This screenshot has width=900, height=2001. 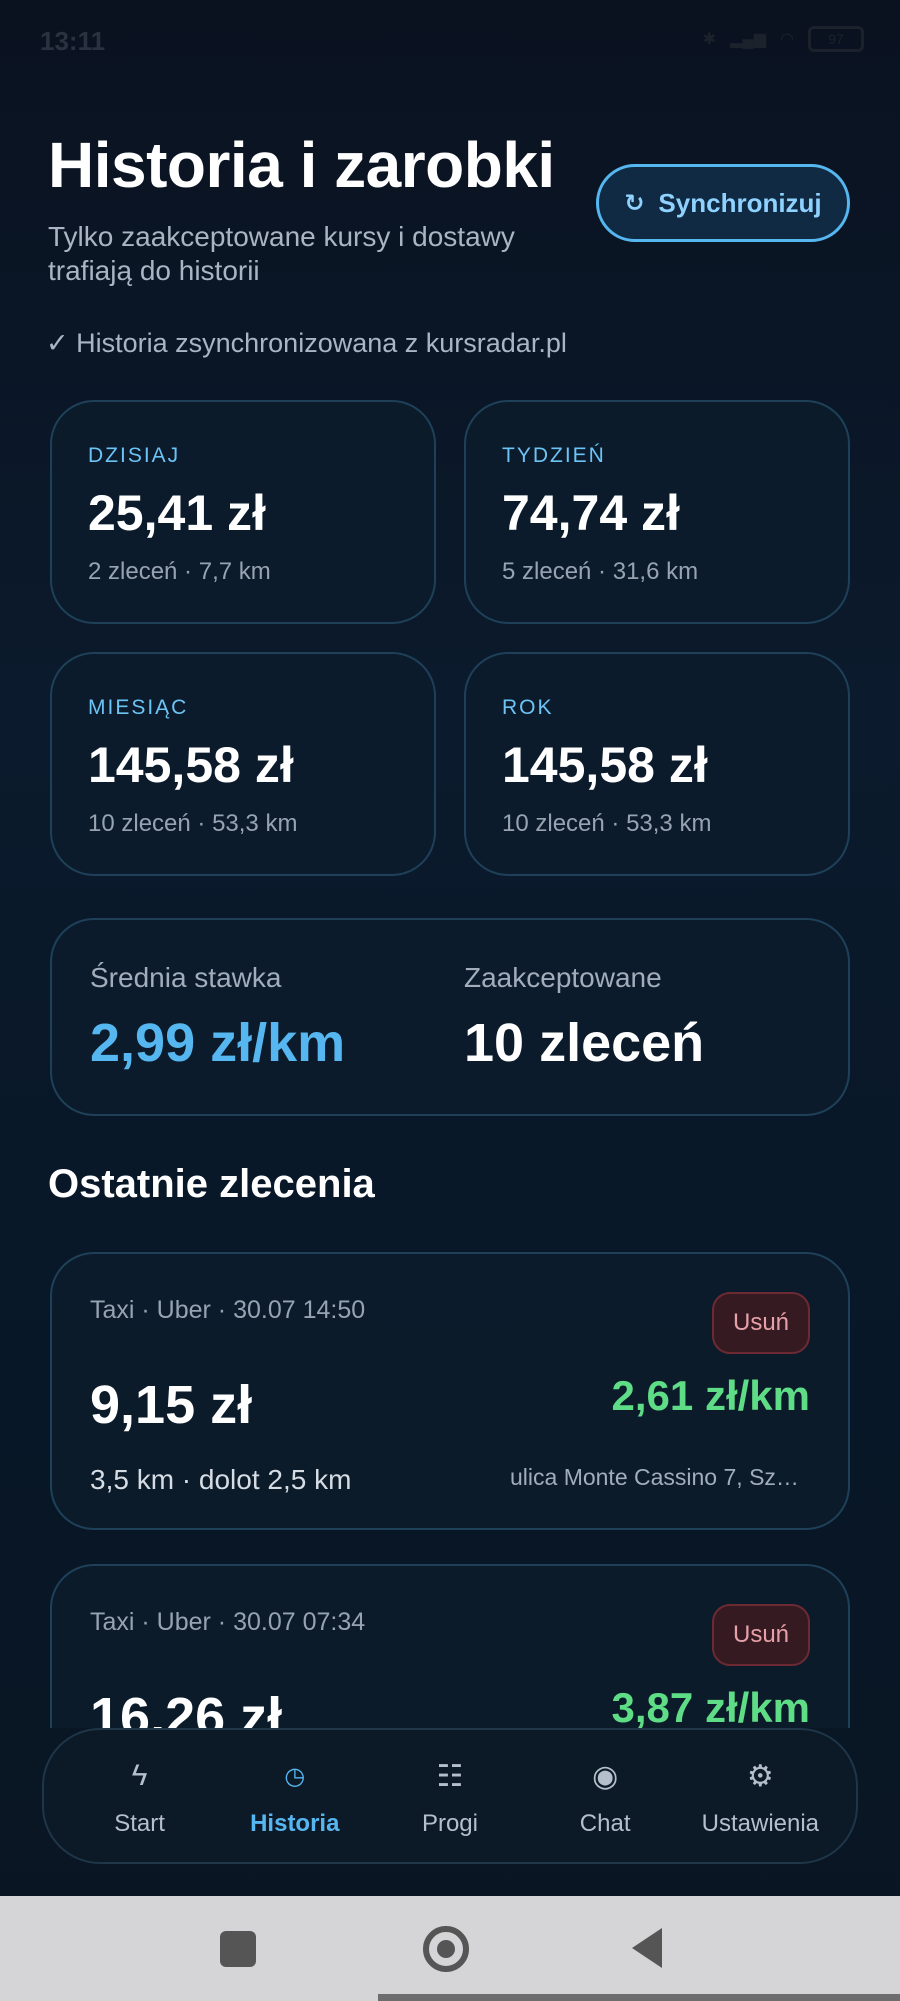 What do you see at coordinates (446, 1949) in the screenshot?
I see `home-button` at bounding box center [446, 1949].